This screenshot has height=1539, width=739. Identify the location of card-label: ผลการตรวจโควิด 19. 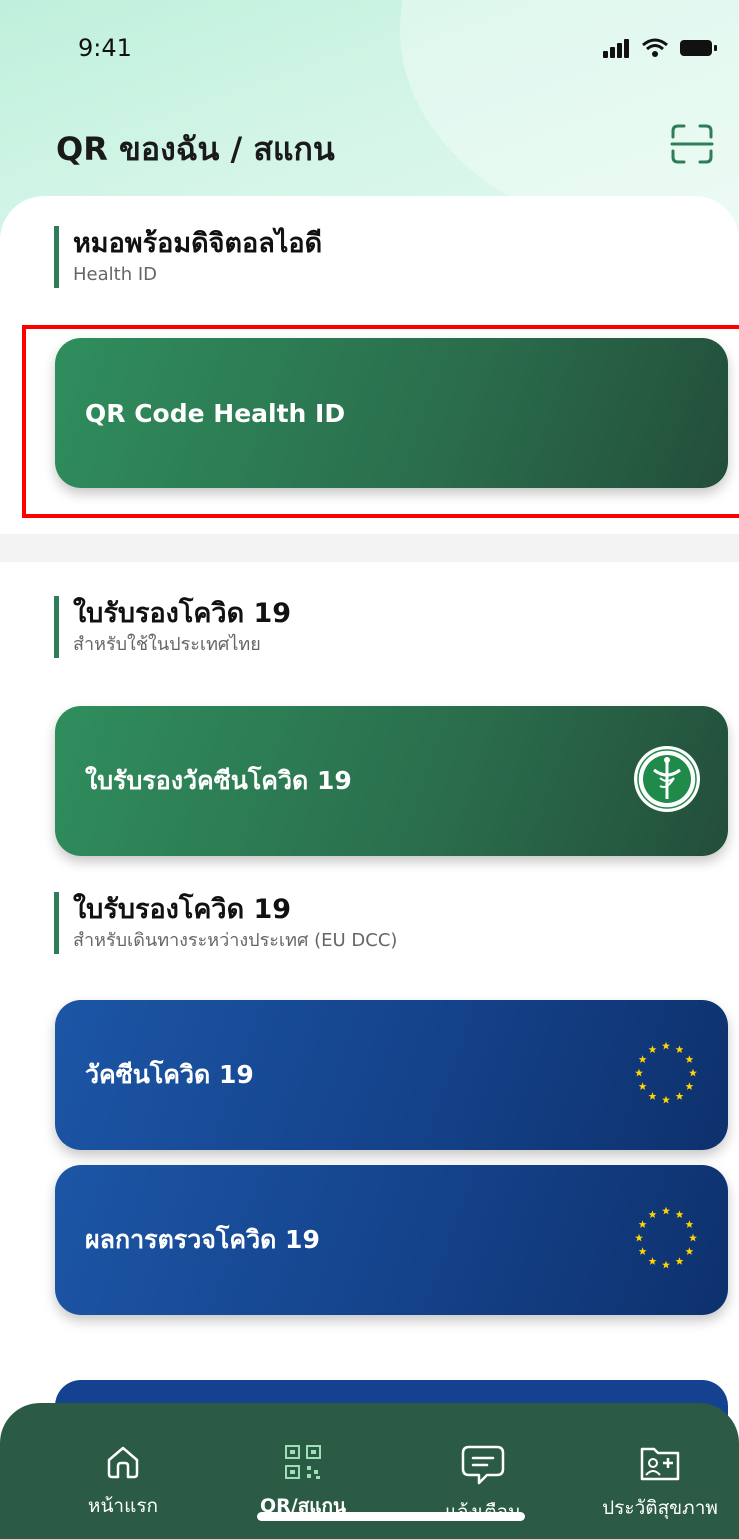
(202, 1239).